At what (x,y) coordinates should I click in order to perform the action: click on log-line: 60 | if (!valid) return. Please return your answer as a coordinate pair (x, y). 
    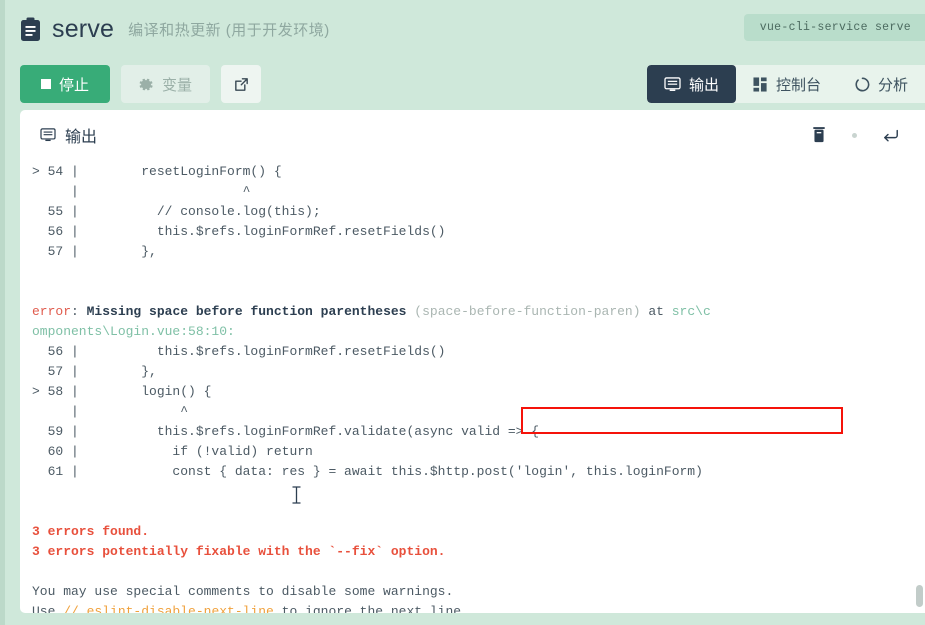
    Looking at the image, I should click on (478, 452).